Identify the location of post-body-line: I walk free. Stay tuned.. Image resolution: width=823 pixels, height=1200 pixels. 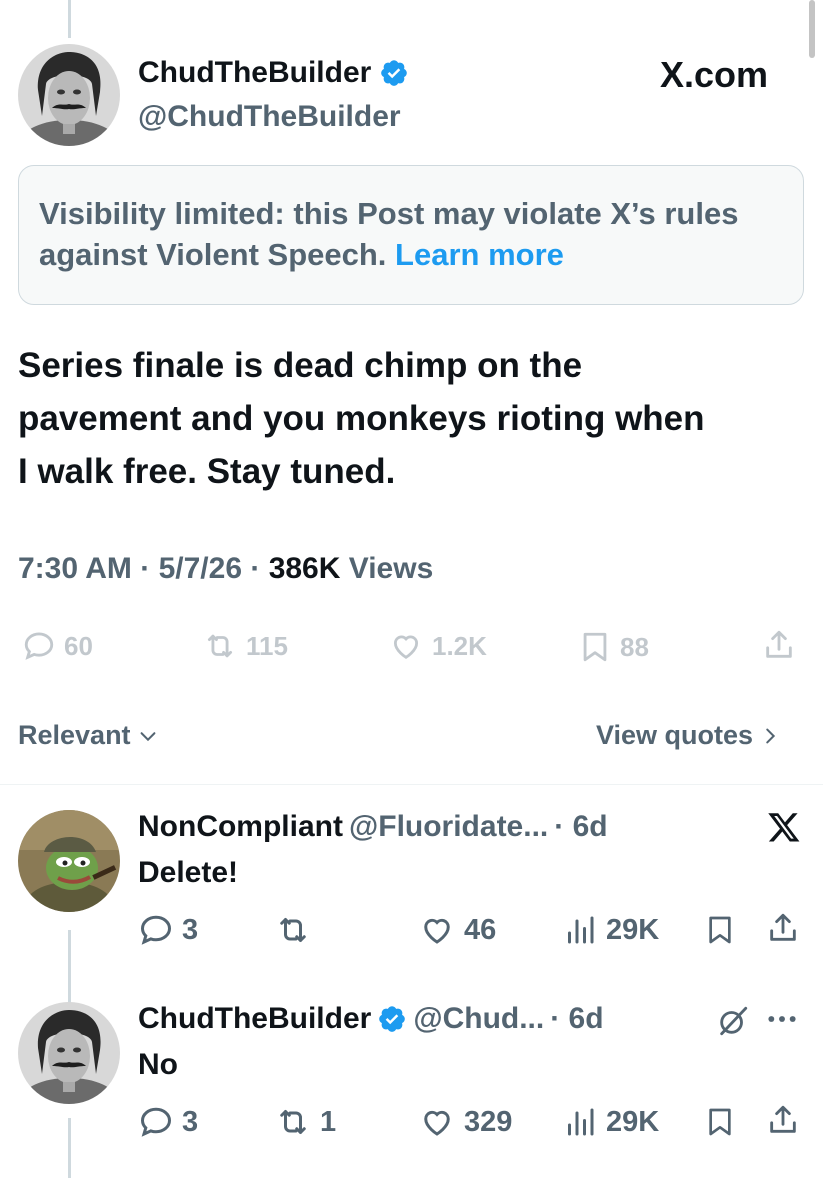
(207, 471).